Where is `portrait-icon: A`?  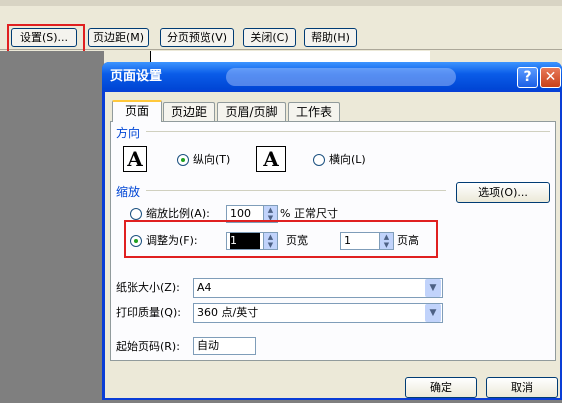
portrait-icon: A is located at coordinates (135, 159).